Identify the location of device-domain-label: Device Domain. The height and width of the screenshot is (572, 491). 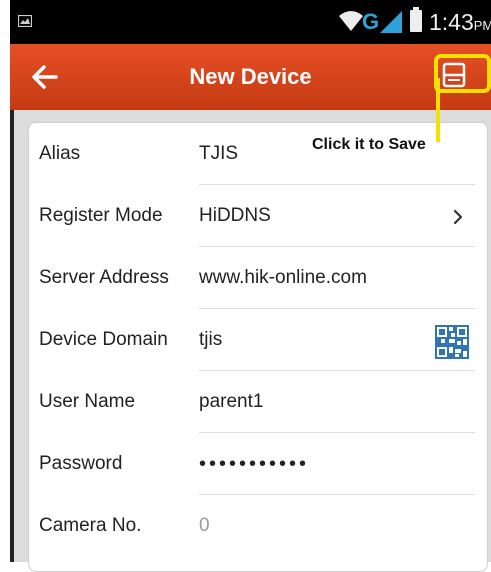
(103, 339).